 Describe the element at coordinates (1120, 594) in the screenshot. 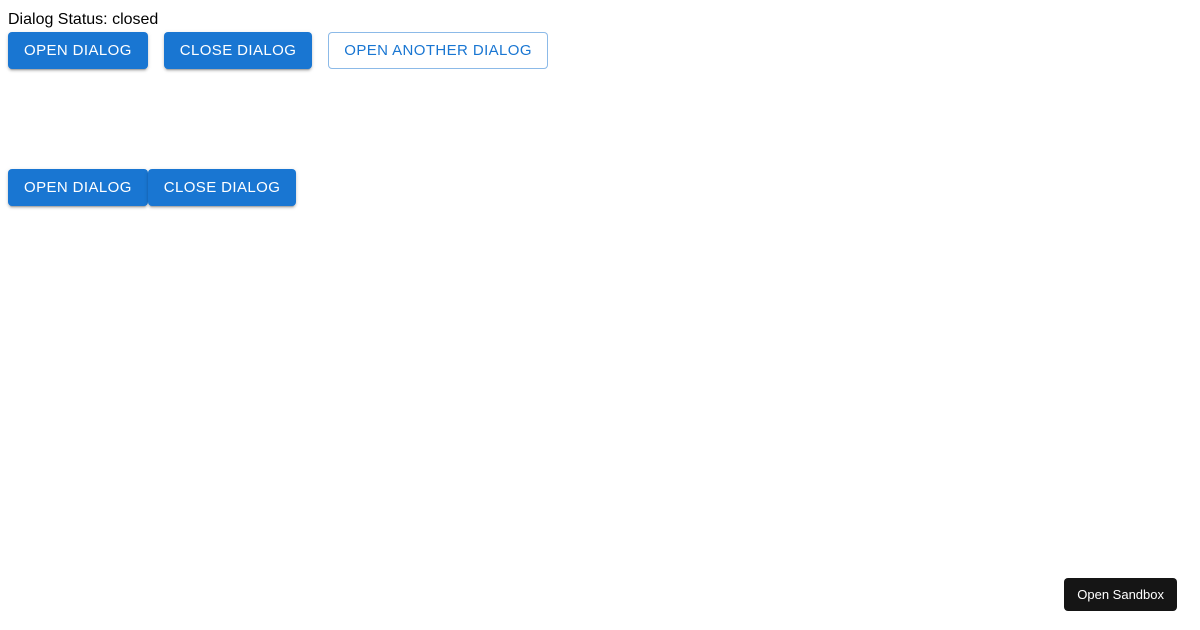

I see `open-sandbox-button: Open Sandbox` at that location.